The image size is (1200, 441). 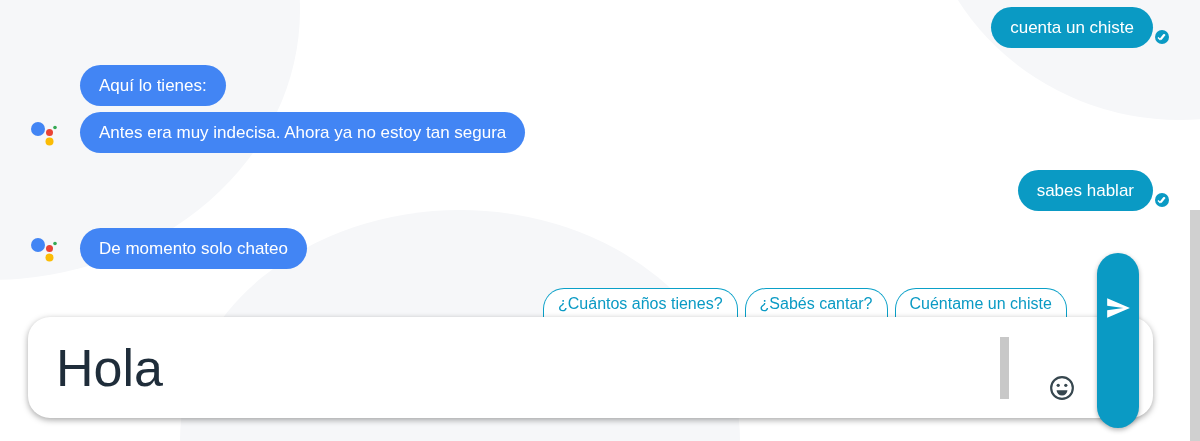 What do you see at coordinates (303, 132) in the screenshot?
I see `assistant-message: Antes era muy indecisa. Ahora ya no estoy tan segura` at bounding box center [303, 132].